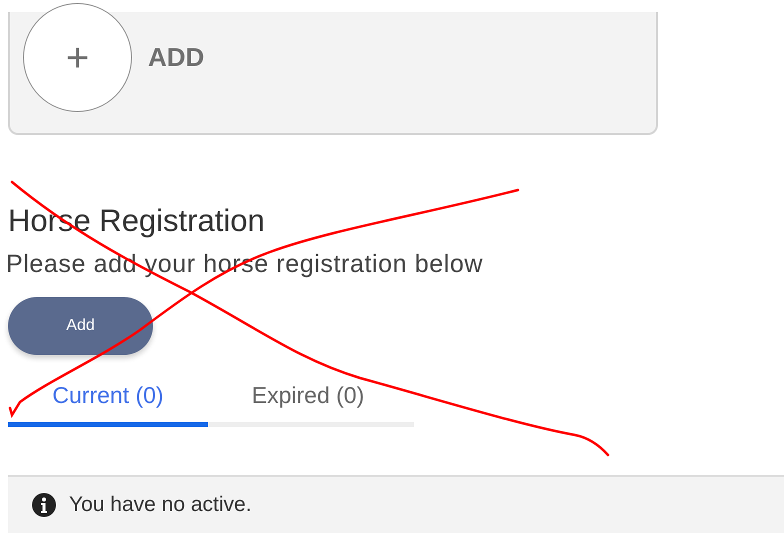 This screenshot has height=533, width=784. What do you see at coordinates (160, 505) in the screenshot?
I see `notice-text: You have no active.` at bounding box center [160, 505].